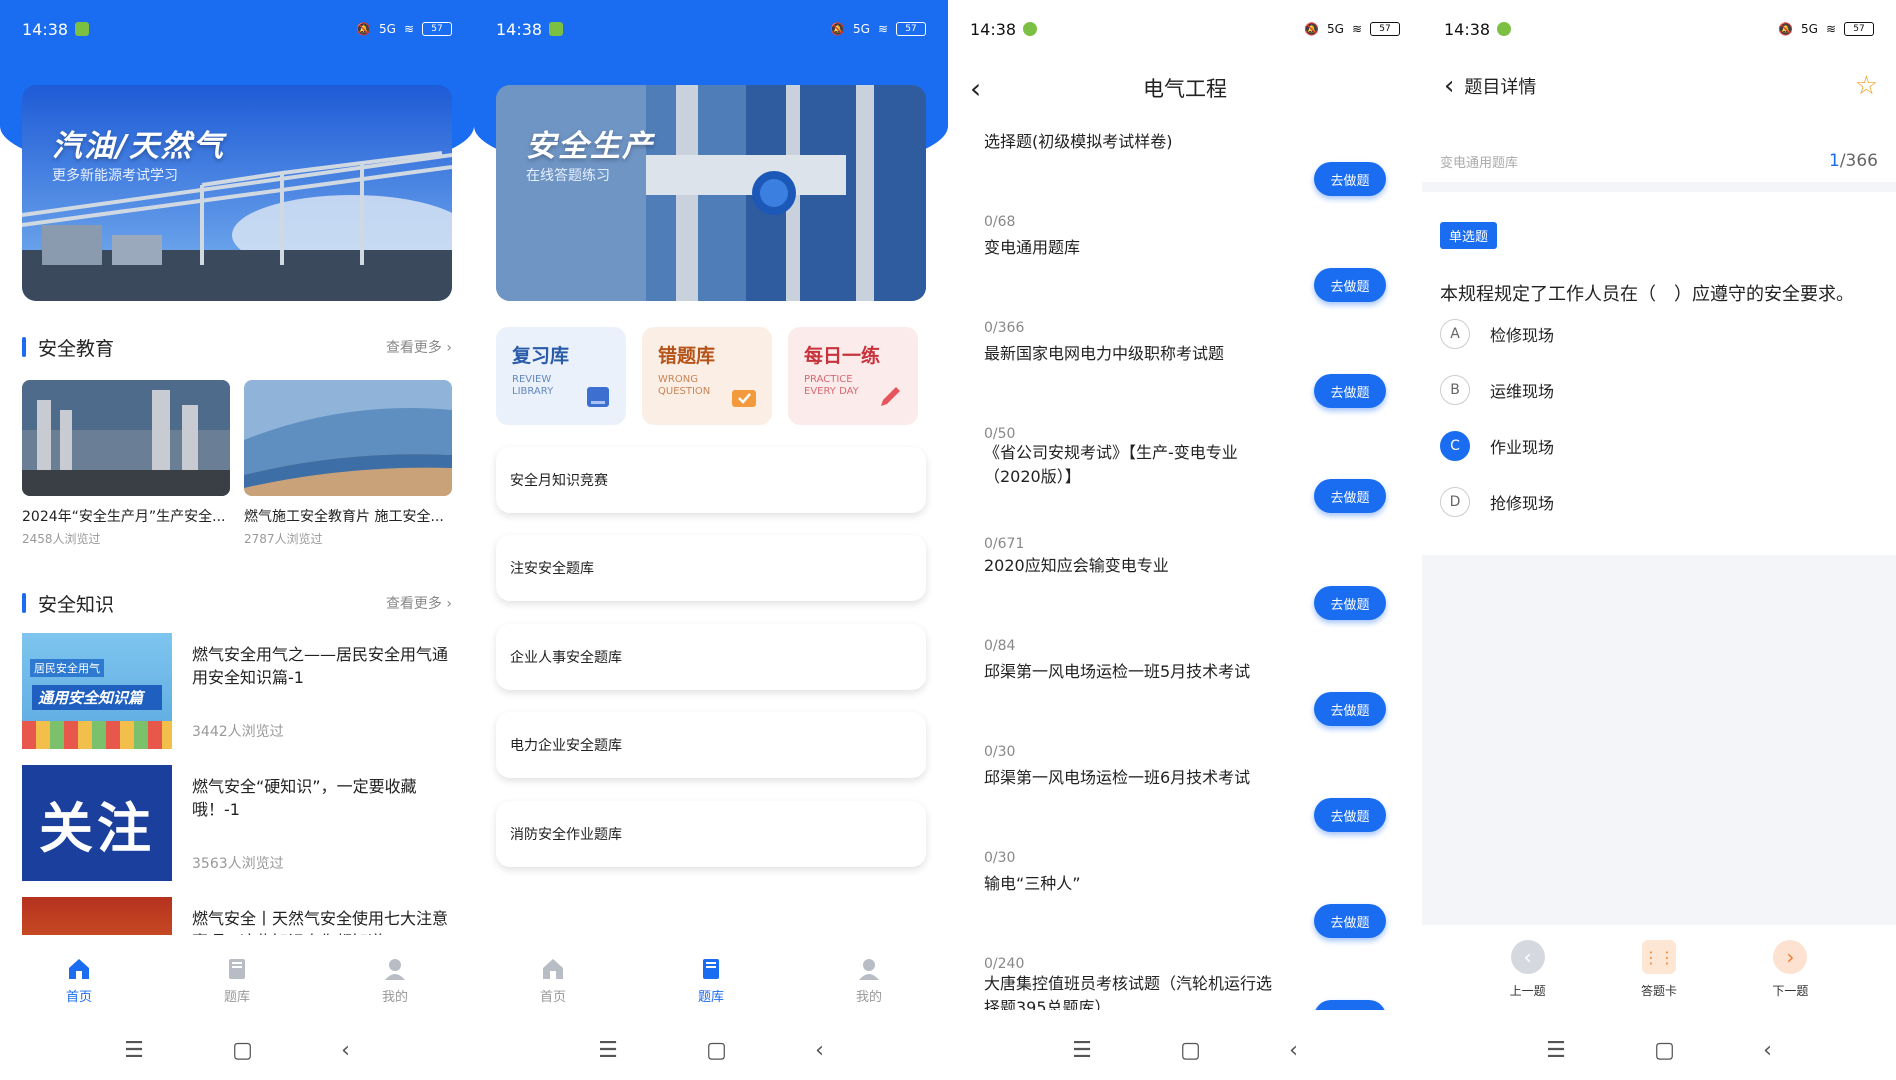 The width and height of the screenshot is (1896, 1080). What do you see at coordinates (561, 376) in the screenshot?
I see `review-library-card: 复习库 REVIEW LIBRARY` at bounding box center [561, 376].